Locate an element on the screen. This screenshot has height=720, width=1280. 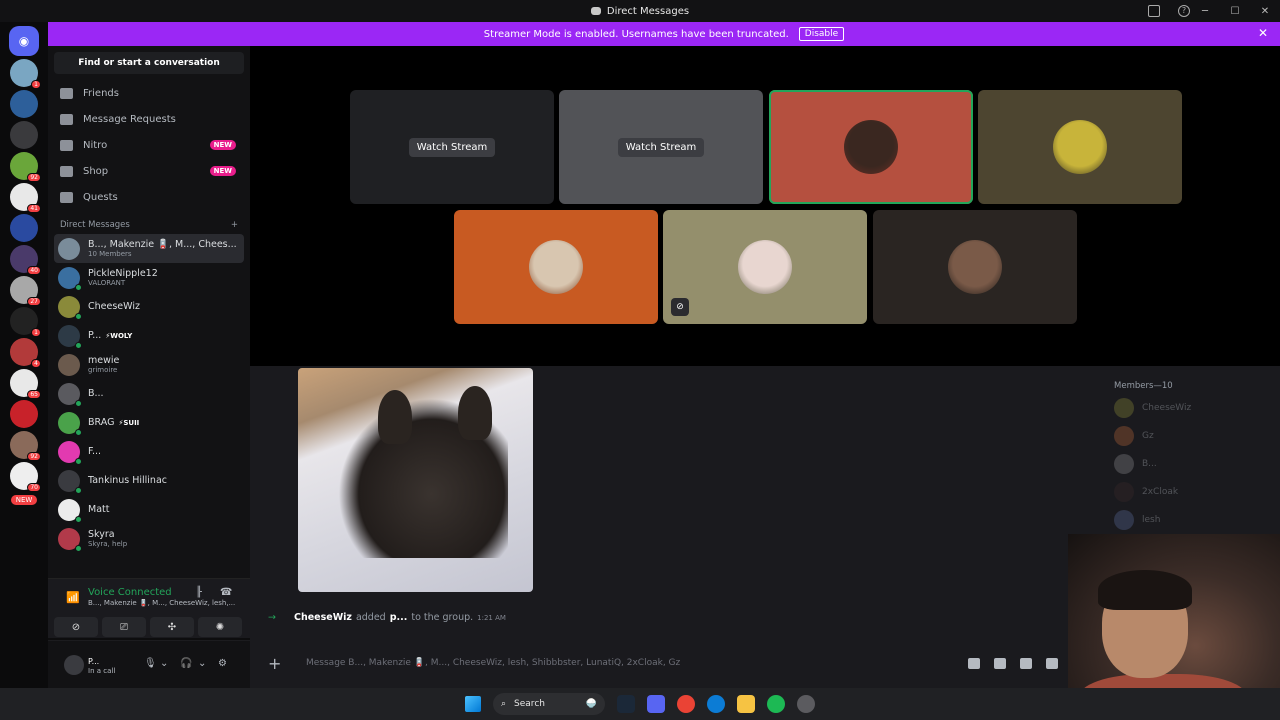
discord-home-icon: ◉ is located at coordinates (24, 41).